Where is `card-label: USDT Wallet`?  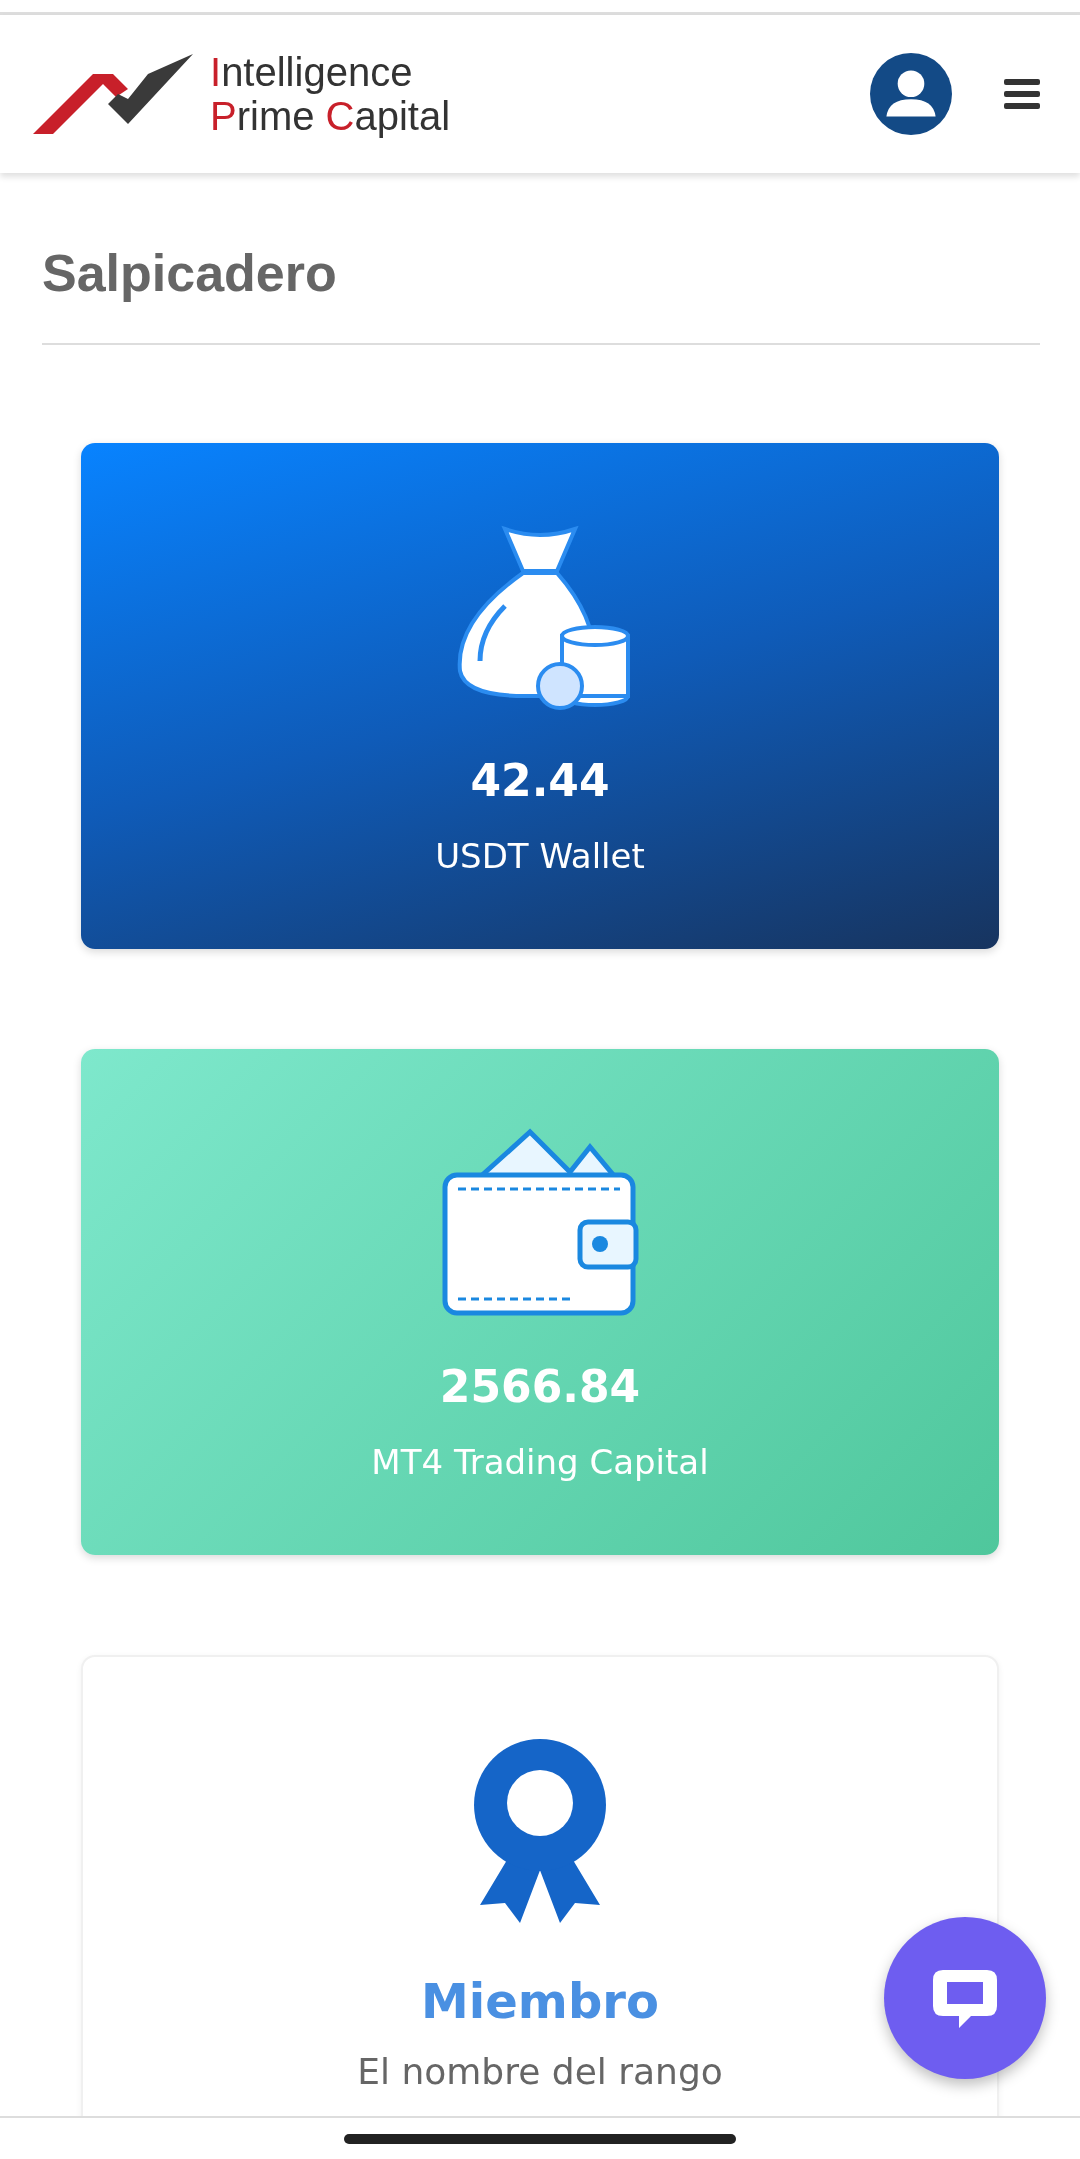
card-label: USDT Wallet is located at coordinates (540, 856).